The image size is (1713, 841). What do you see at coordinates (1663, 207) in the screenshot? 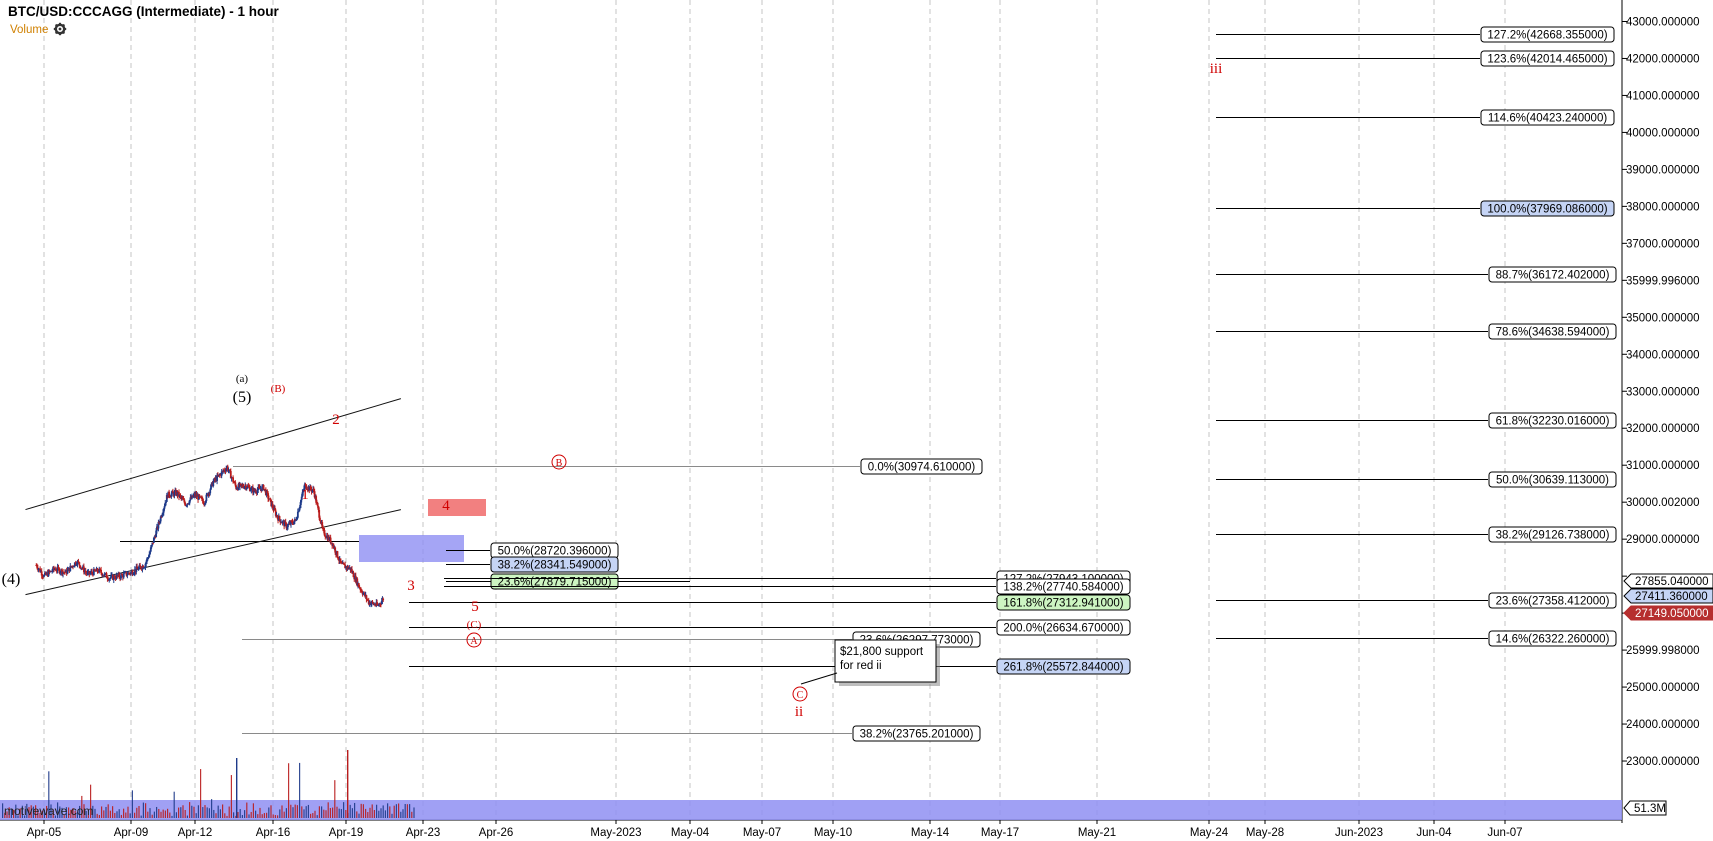
I see `price-tick-label-15: 38000.000000` at bounding box center [1663, 207].